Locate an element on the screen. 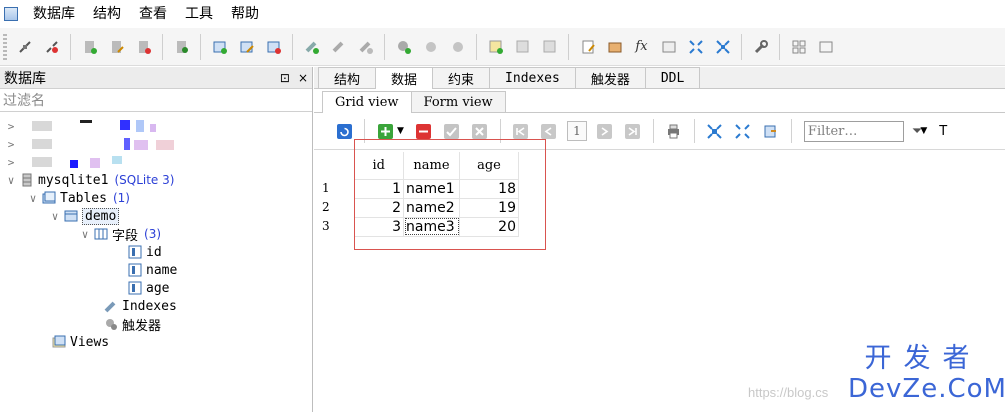 Image resolution: width=1005 pixels, height=412 pixels. commit-icon is located at coordinates (452, 131).